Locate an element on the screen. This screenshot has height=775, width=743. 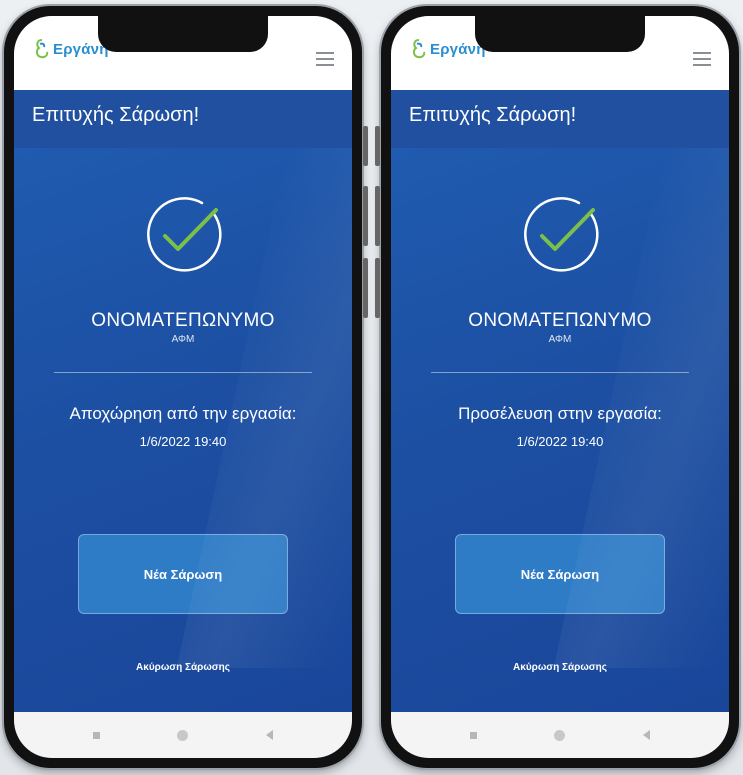
action-label: Αποχώρηση από την εργασία: is located at coordinates (183, 413).